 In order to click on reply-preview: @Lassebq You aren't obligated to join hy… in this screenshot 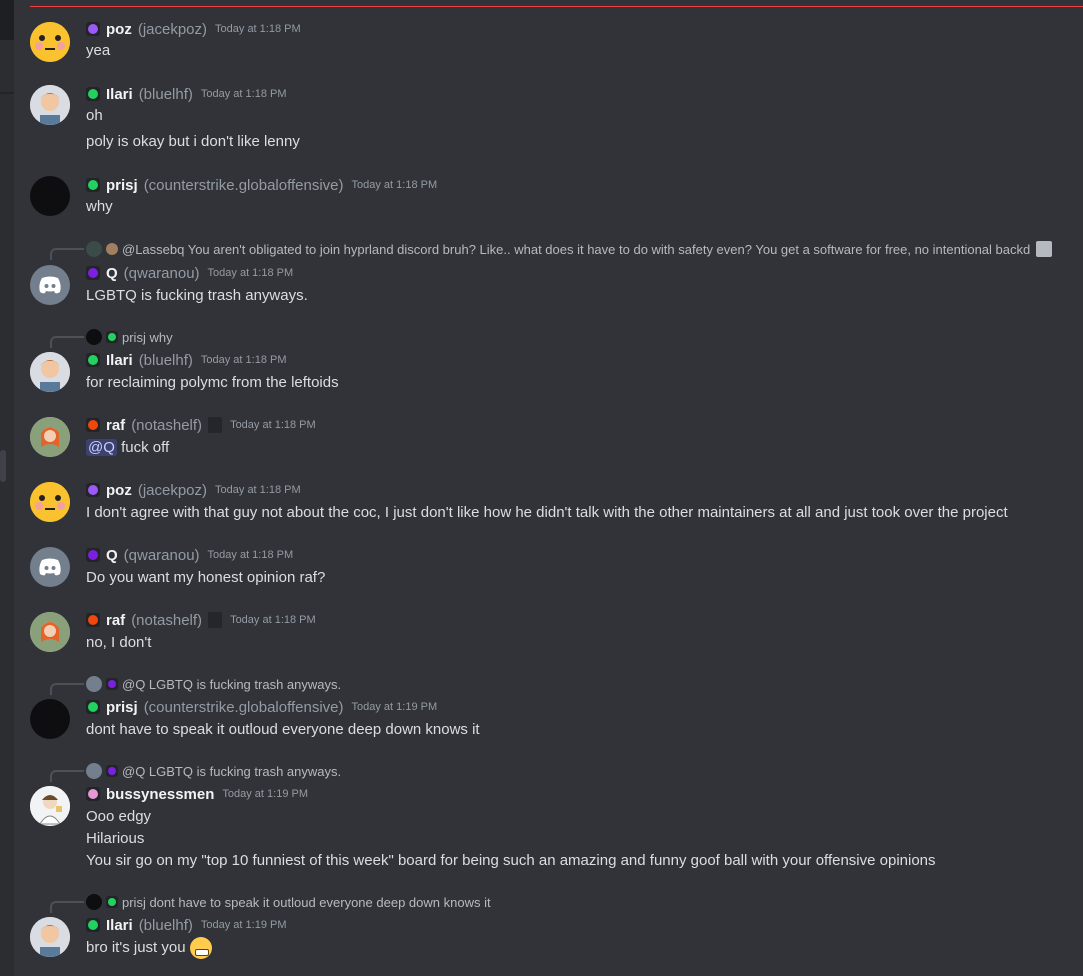, I will do `click(569, 249)`.